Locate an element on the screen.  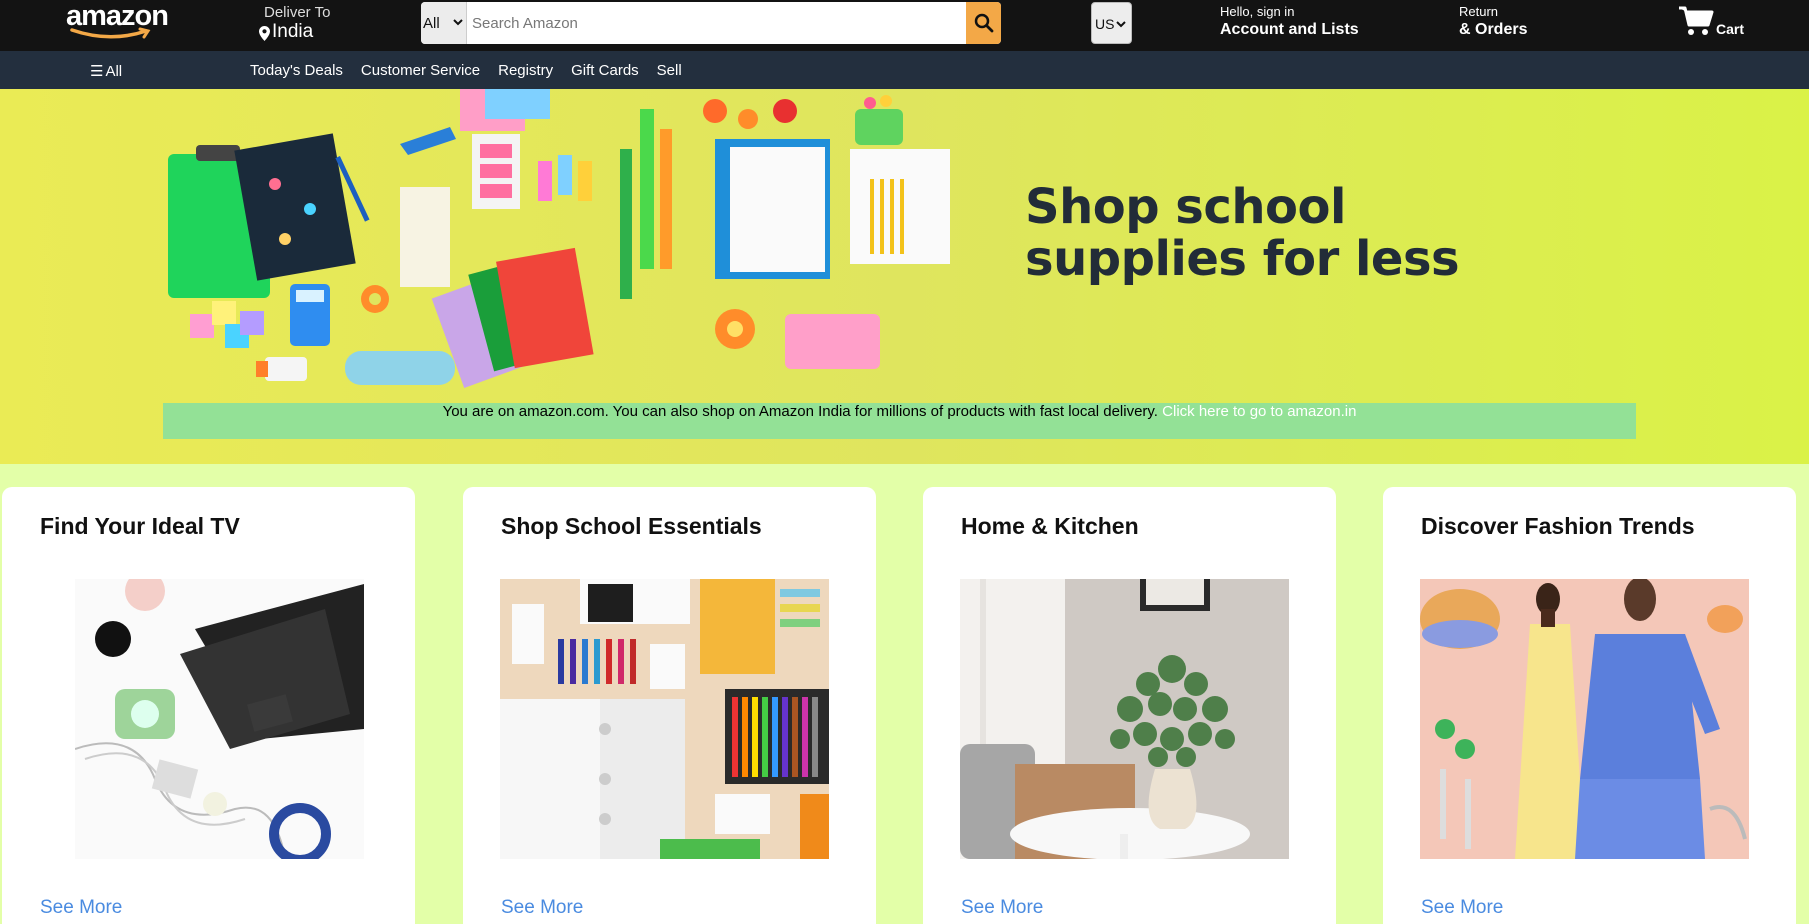
laptop-desk-image is located at coordinates (219, 719).